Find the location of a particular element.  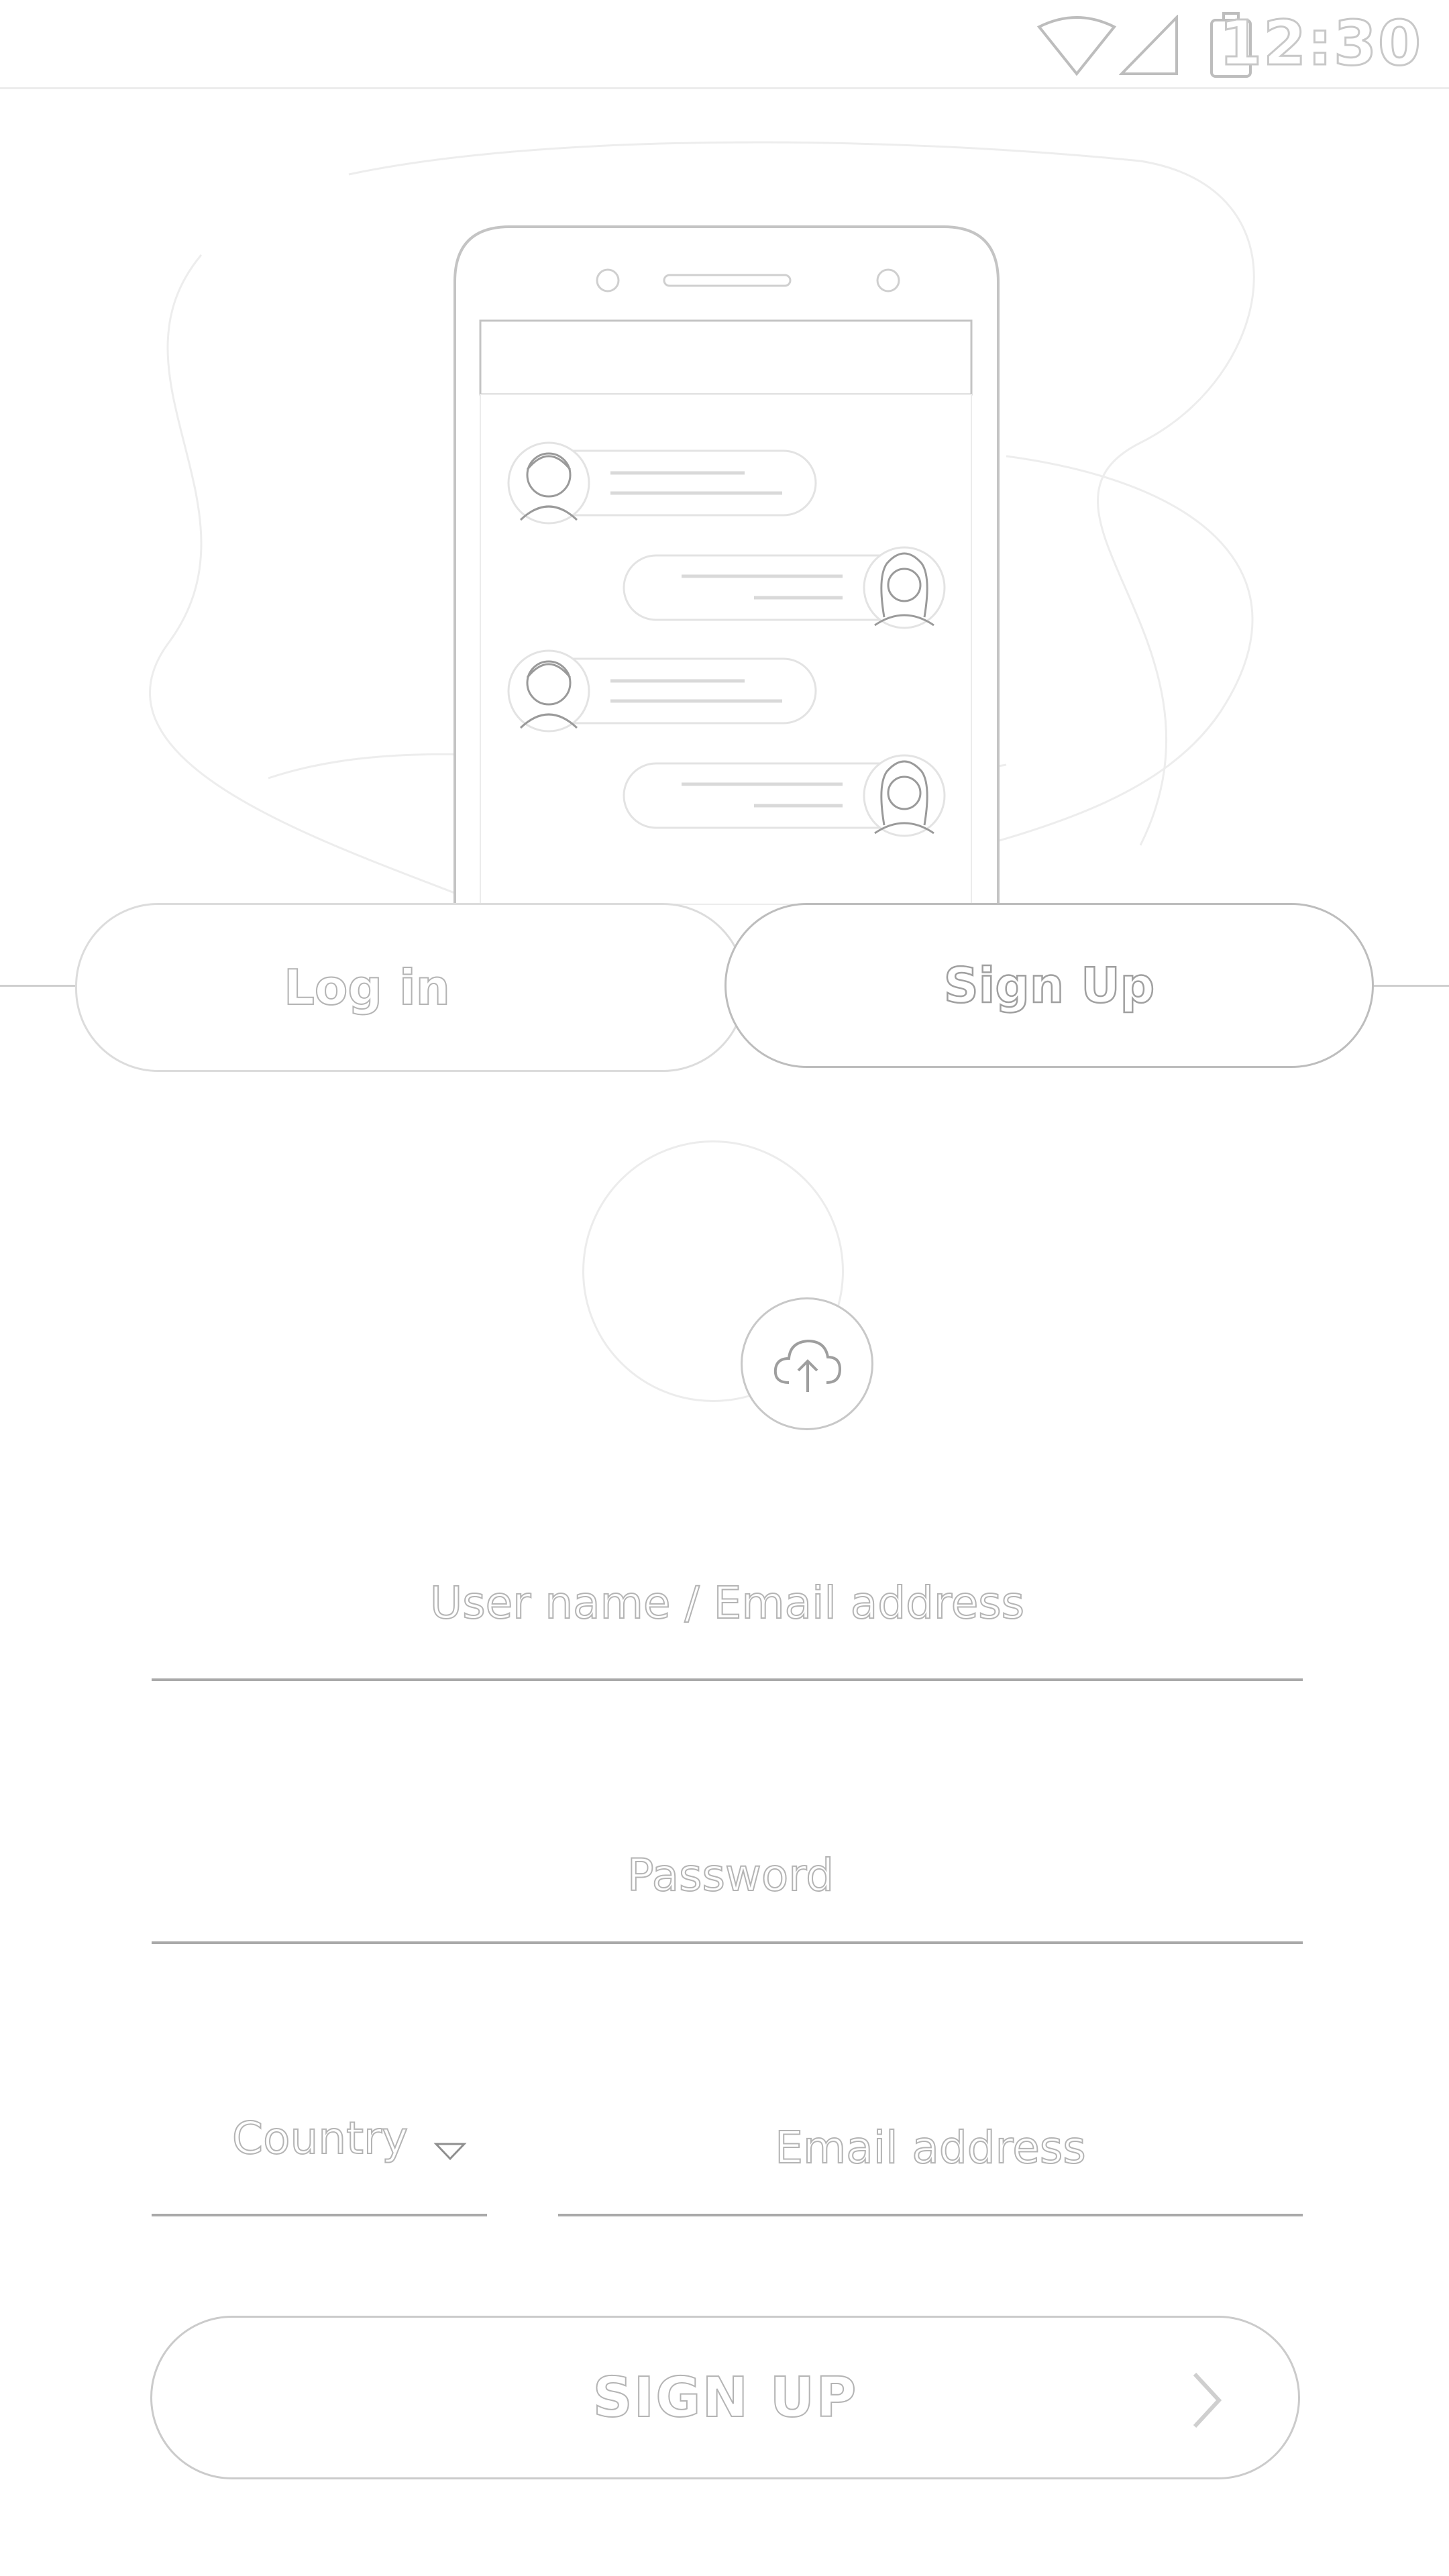

phone-speaker is located at coordinates (727, 280).